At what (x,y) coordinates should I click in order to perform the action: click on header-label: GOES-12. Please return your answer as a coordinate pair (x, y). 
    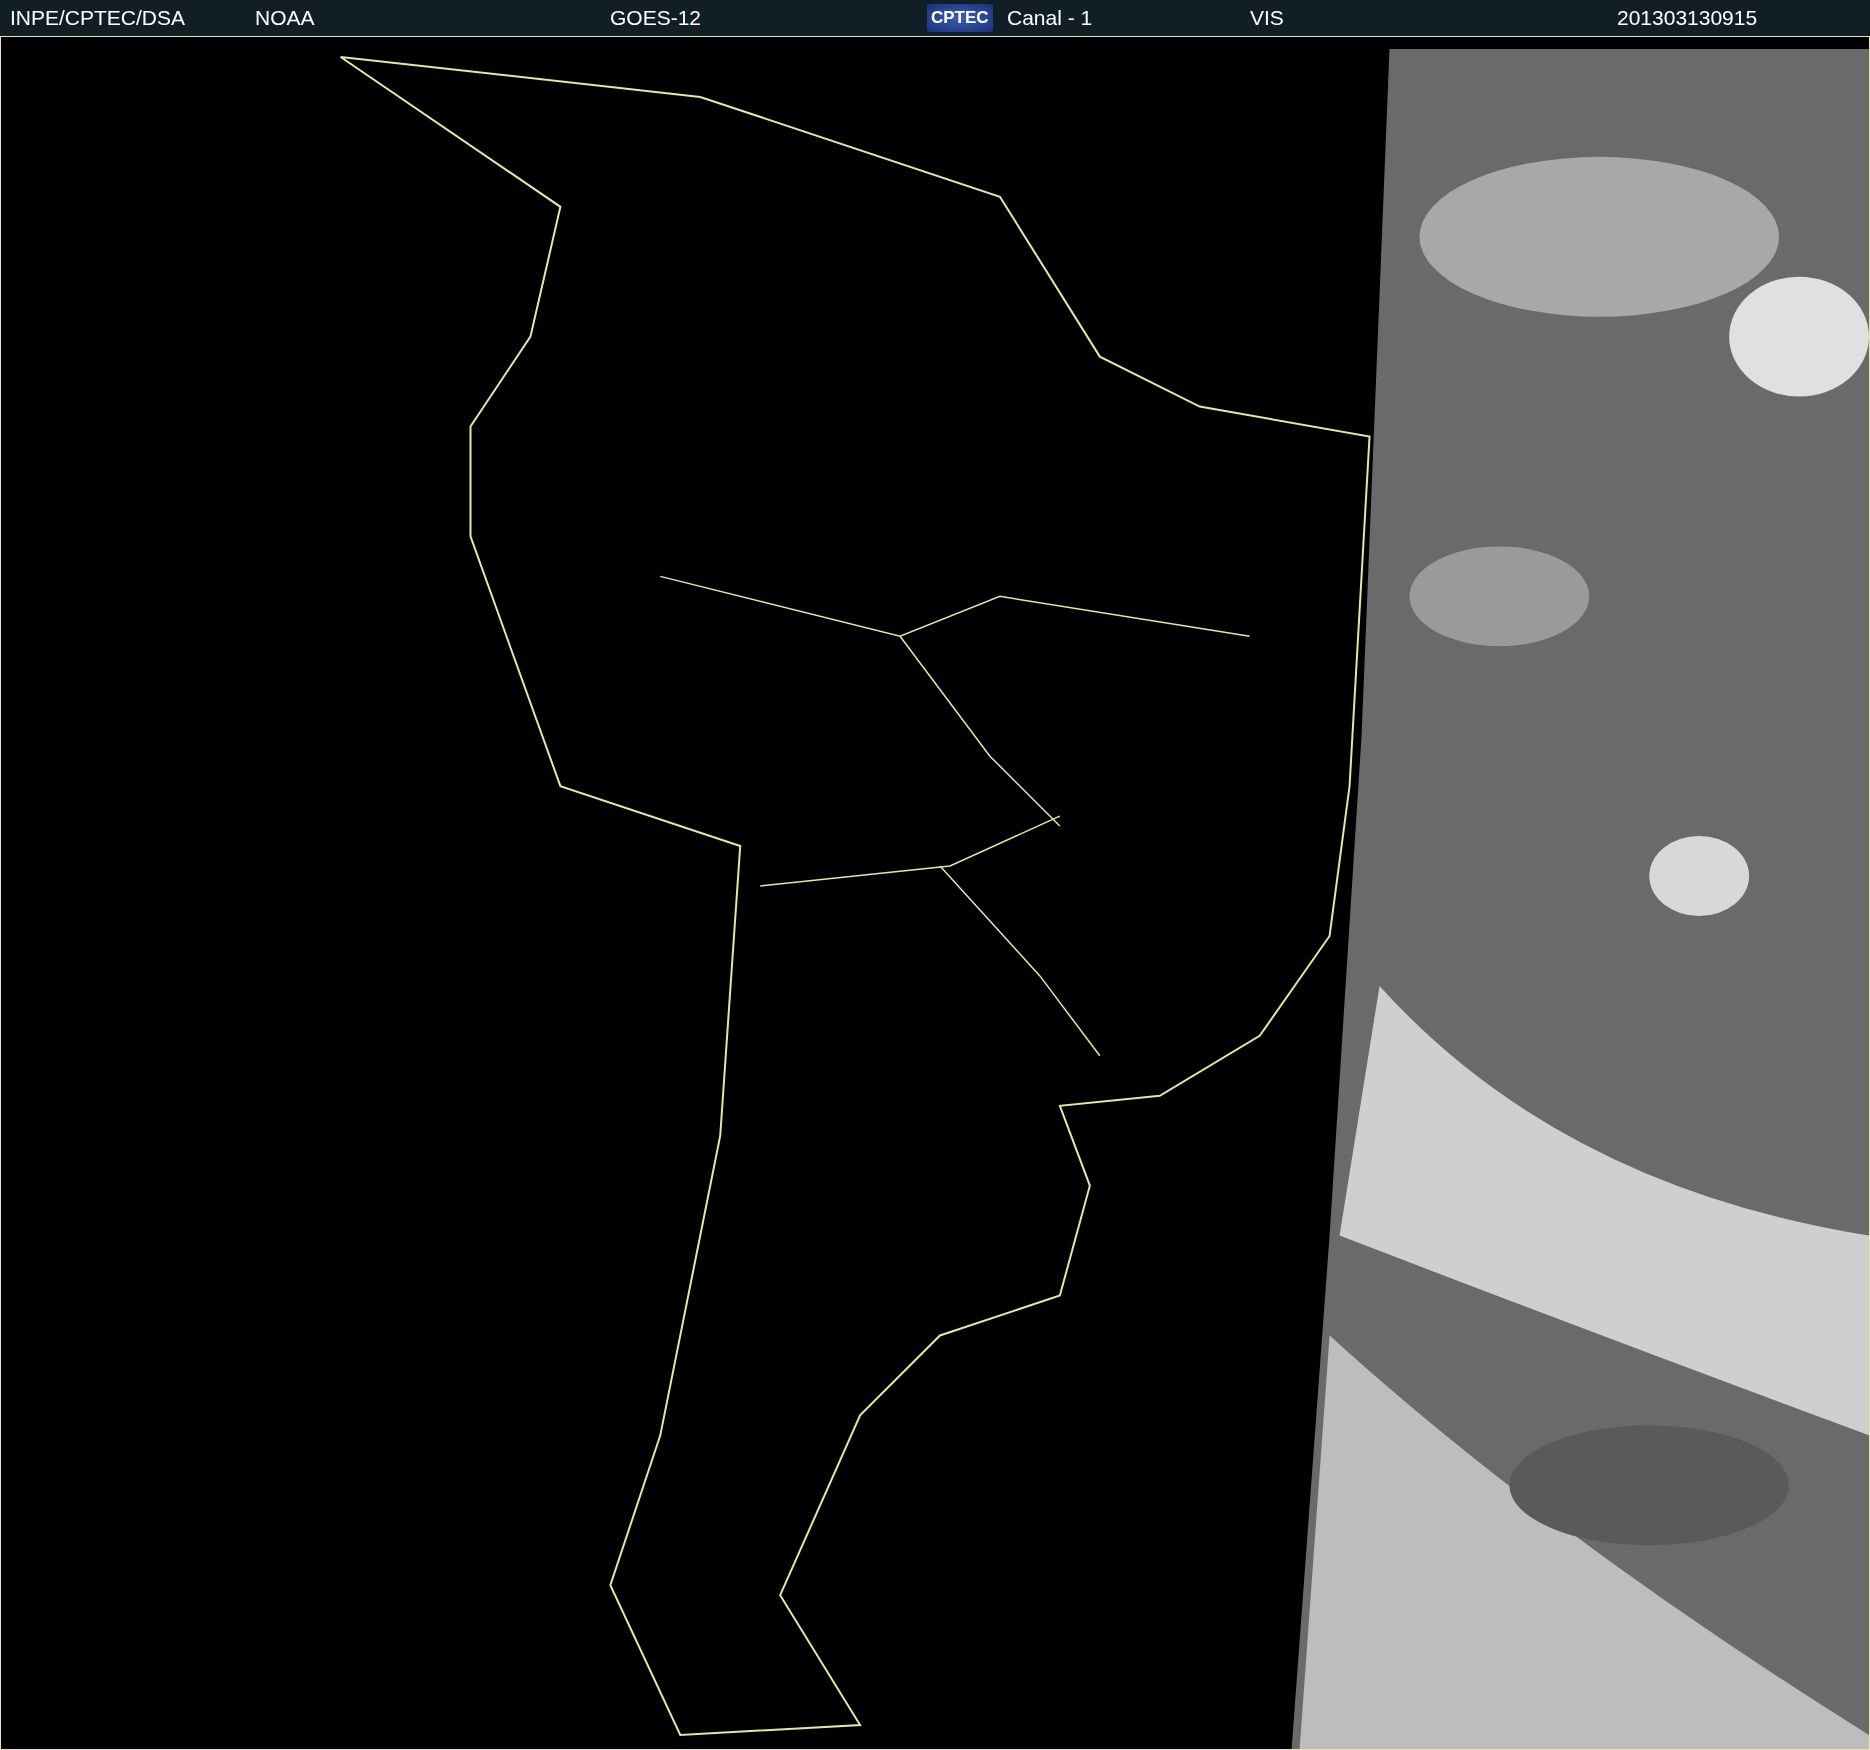
    Looking at the image, I should click on (656, 18).